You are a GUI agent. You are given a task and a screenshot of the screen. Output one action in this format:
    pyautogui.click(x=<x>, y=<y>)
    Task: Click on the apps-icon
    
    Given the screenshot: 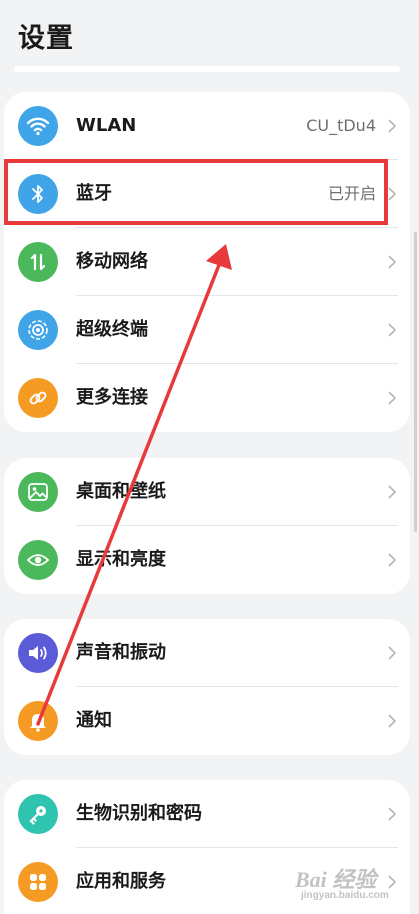 What is the action you would take?
    pyautogui.click(x=38, y=882)
    